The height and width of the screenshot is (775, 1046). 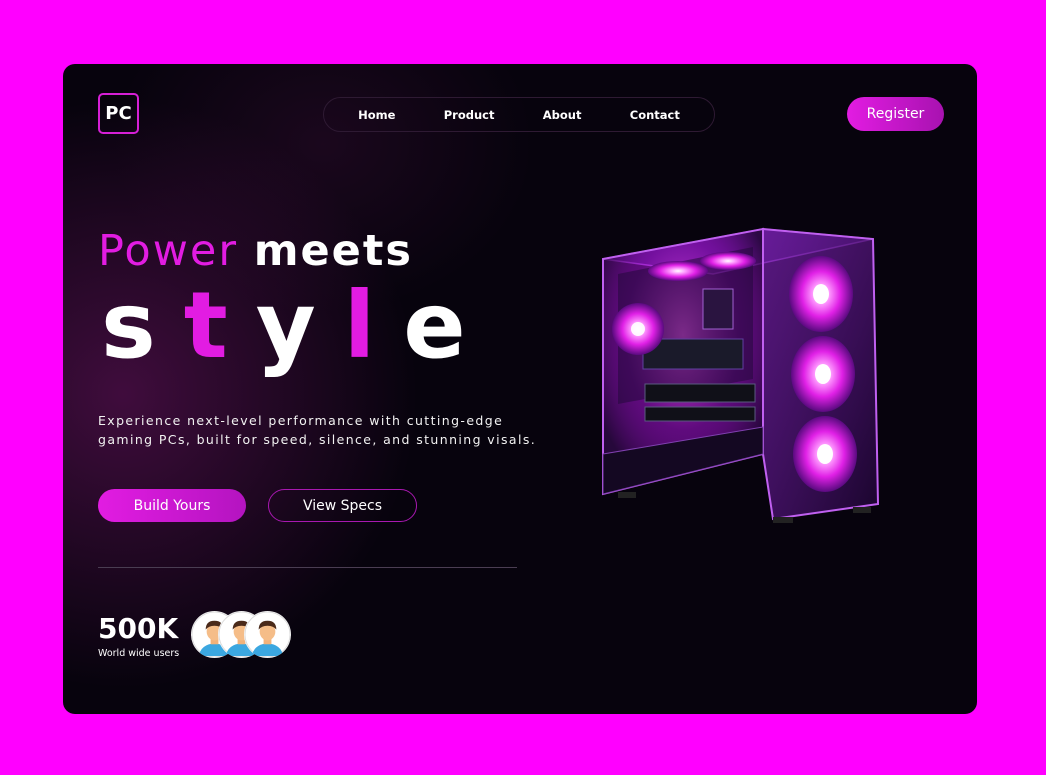 I want to click on headline-meets: meets, so click(x=333, y=251).